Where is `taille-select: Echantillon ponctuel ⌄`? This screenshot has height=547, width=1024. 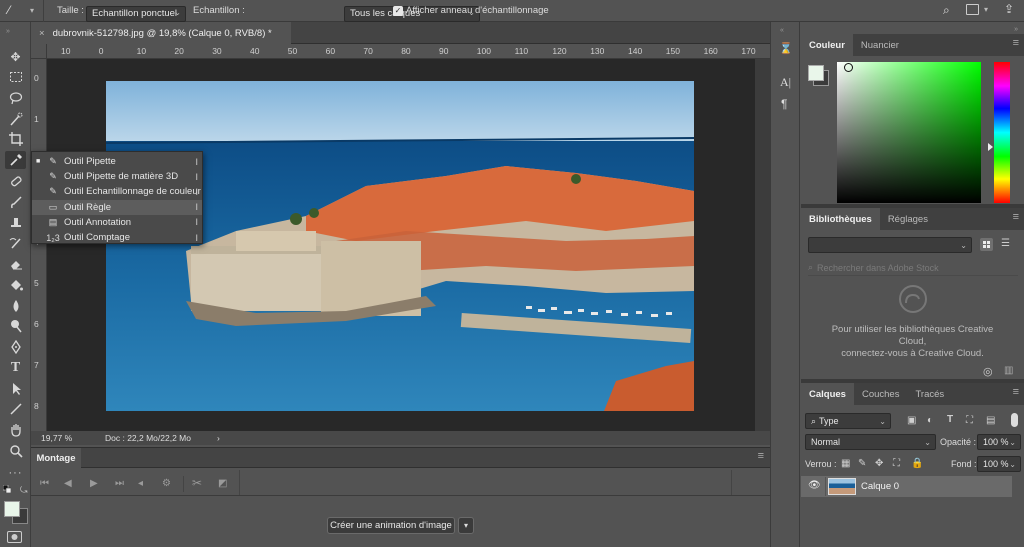
taille-select: Echantillon ponctuel ⌄ is located at coordinates (136, 13).